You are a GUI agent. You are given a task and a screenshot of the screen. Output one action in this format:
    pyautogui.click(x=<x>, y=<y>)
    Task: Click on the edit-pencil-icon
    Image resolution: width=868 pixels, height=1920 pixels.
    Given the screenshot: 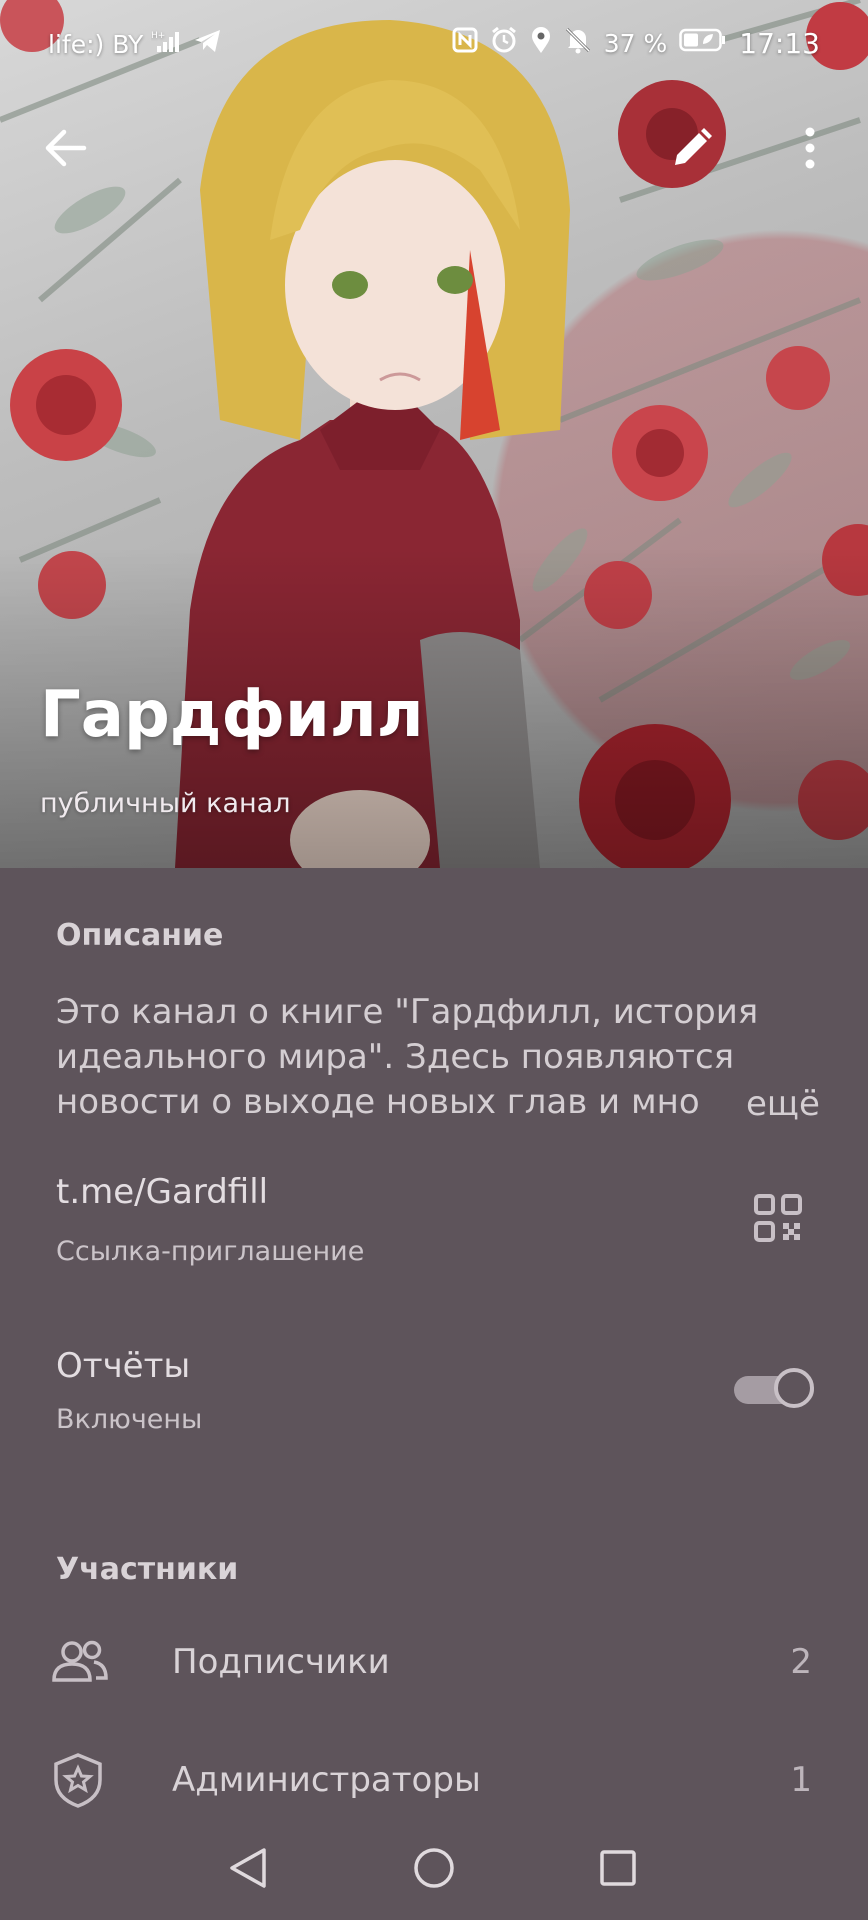 What is the action you would take?
    pyautogui.click(x=692, y=150)
    